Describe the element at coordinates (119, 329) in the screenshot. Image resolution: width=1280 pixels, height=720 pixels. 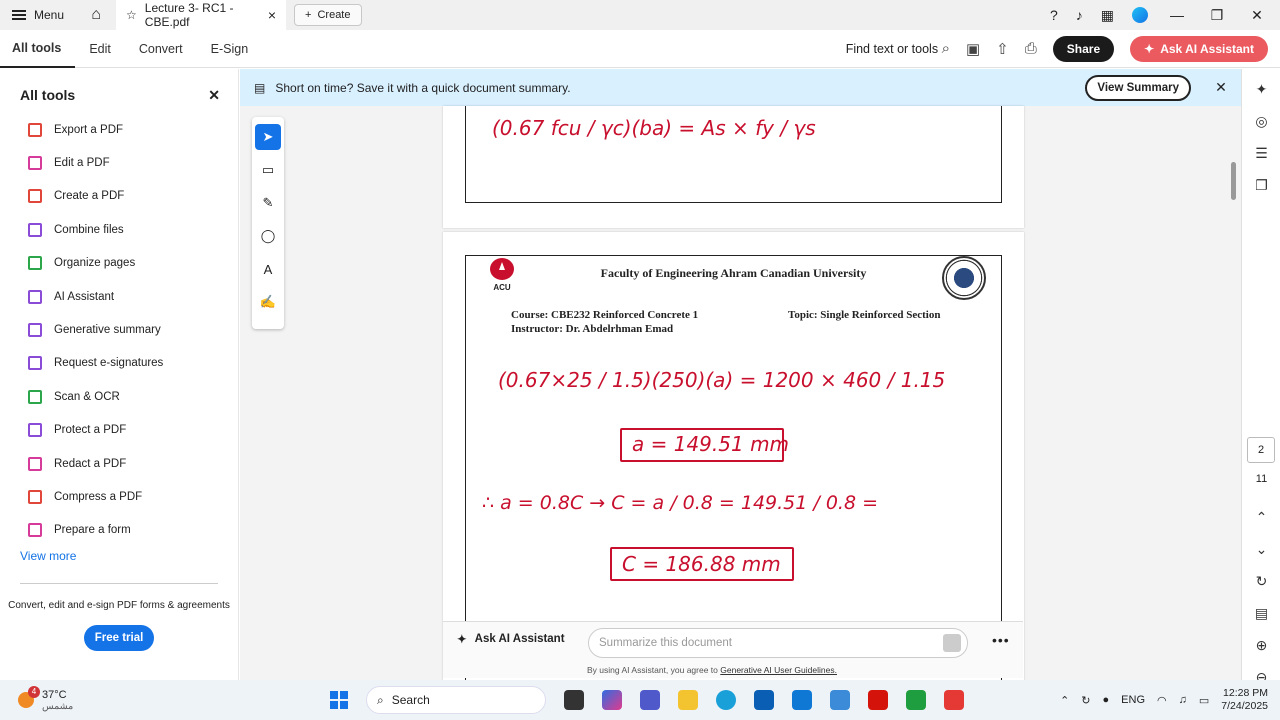
I see `tool-item-generative-summary: Generative summary` at that location.